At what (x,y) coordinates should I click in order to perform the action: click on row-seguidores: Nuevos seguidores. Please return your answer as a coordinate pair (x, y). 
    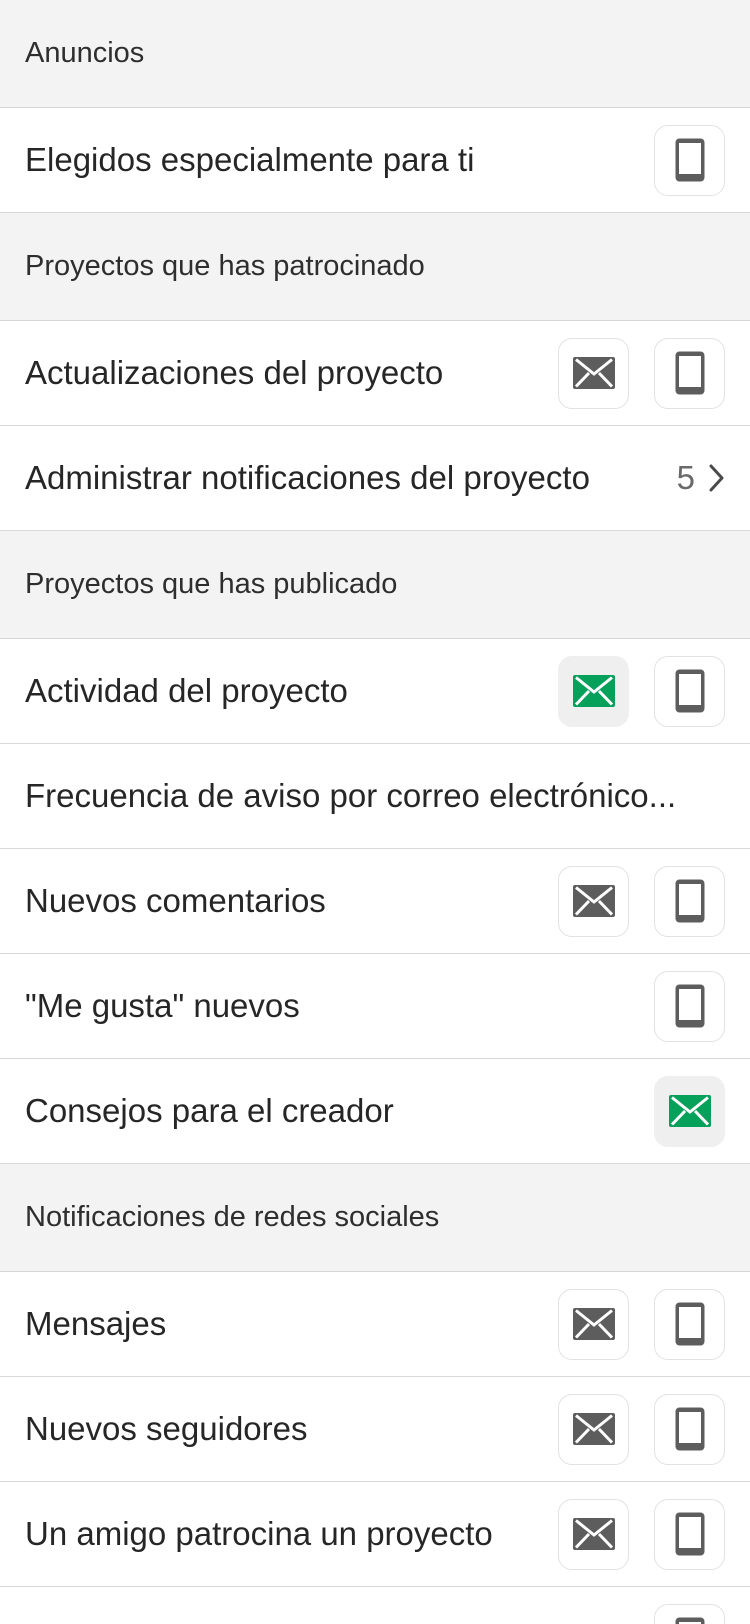
    Looking at the image, I should click on (375, 1429).